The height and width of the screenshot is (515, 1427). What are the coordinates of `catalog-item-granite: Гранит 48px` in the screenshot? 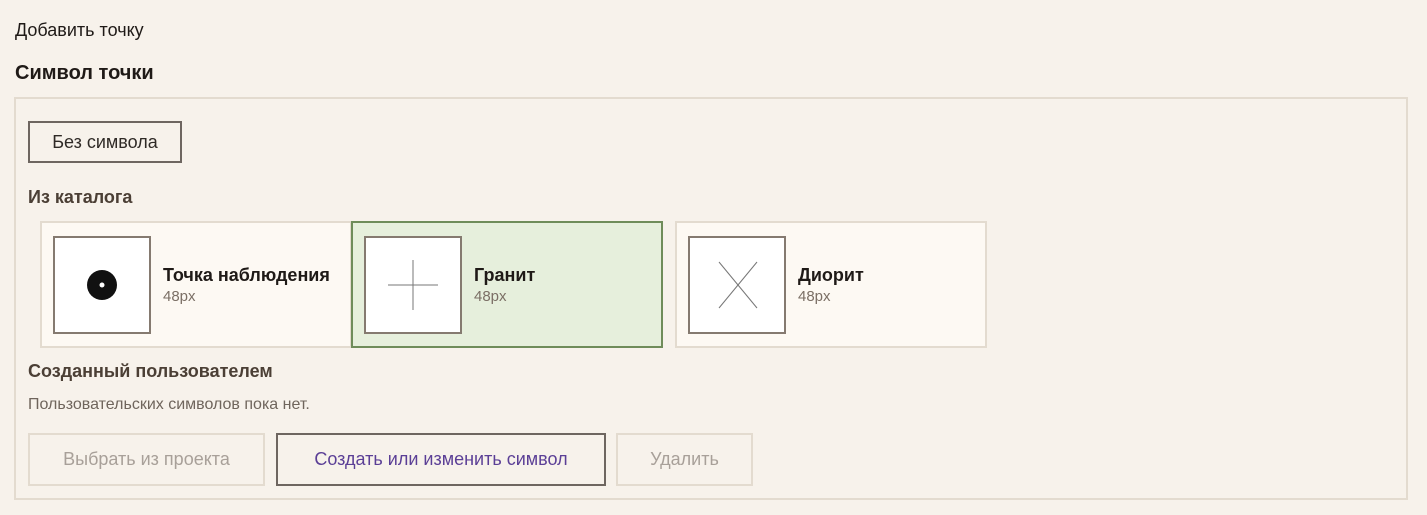 It's located at (507, 284).